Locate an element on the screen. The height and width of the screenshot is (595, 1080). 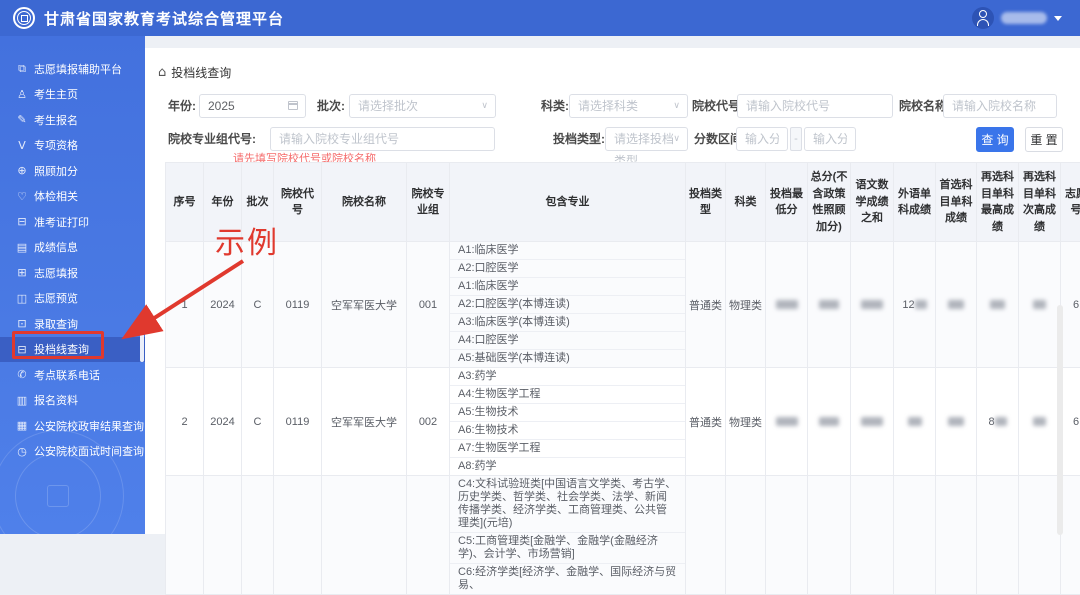
major-line-item: A2:口腔医学 is located at coordinates (567, 269).